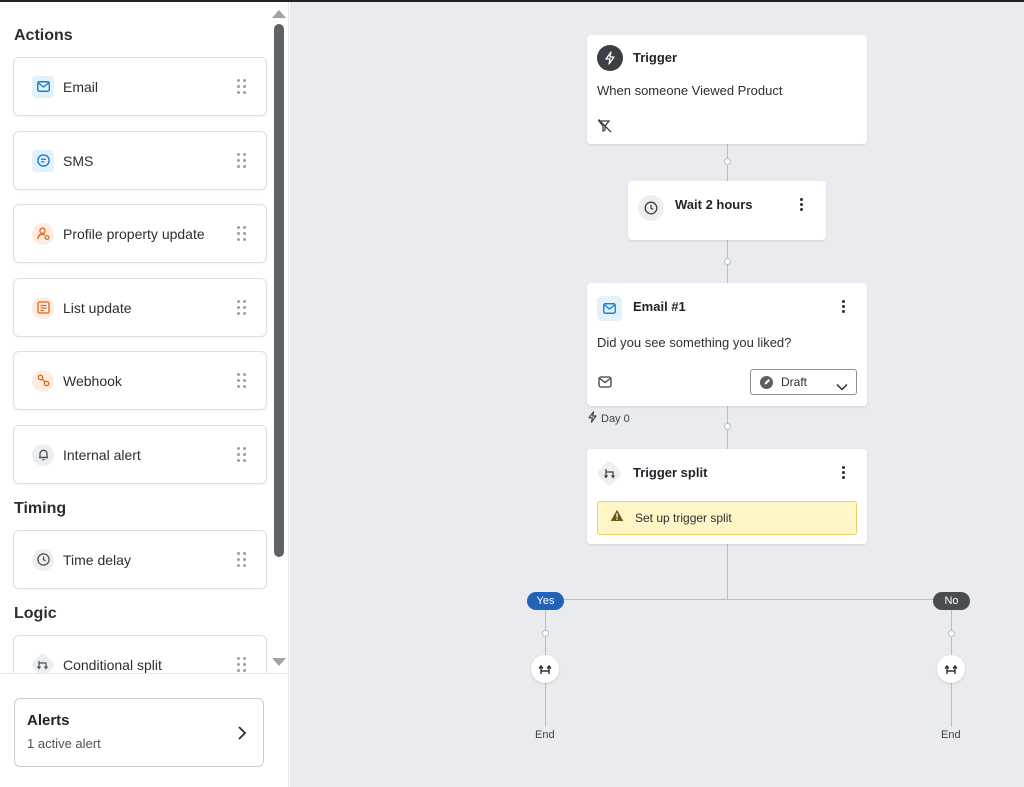 This screenshot has height=787, width=1024. What do you see at coordinates (102, 454) in the screenshot?
I see `sidebar-item-label: Internal alert` at bounding box center [102, 454].